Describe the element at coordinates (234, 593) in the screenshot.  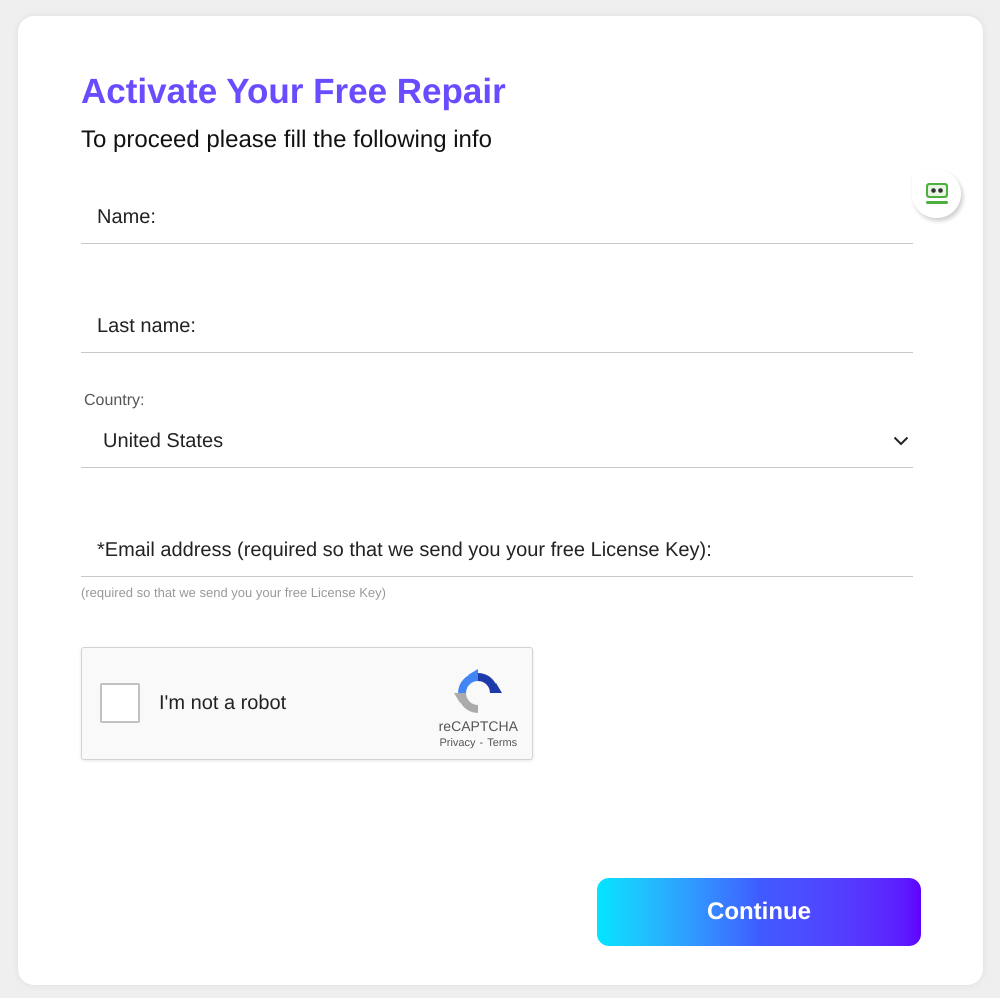
I see `field-hint: (required so that we send you your free License Key)` at that location.